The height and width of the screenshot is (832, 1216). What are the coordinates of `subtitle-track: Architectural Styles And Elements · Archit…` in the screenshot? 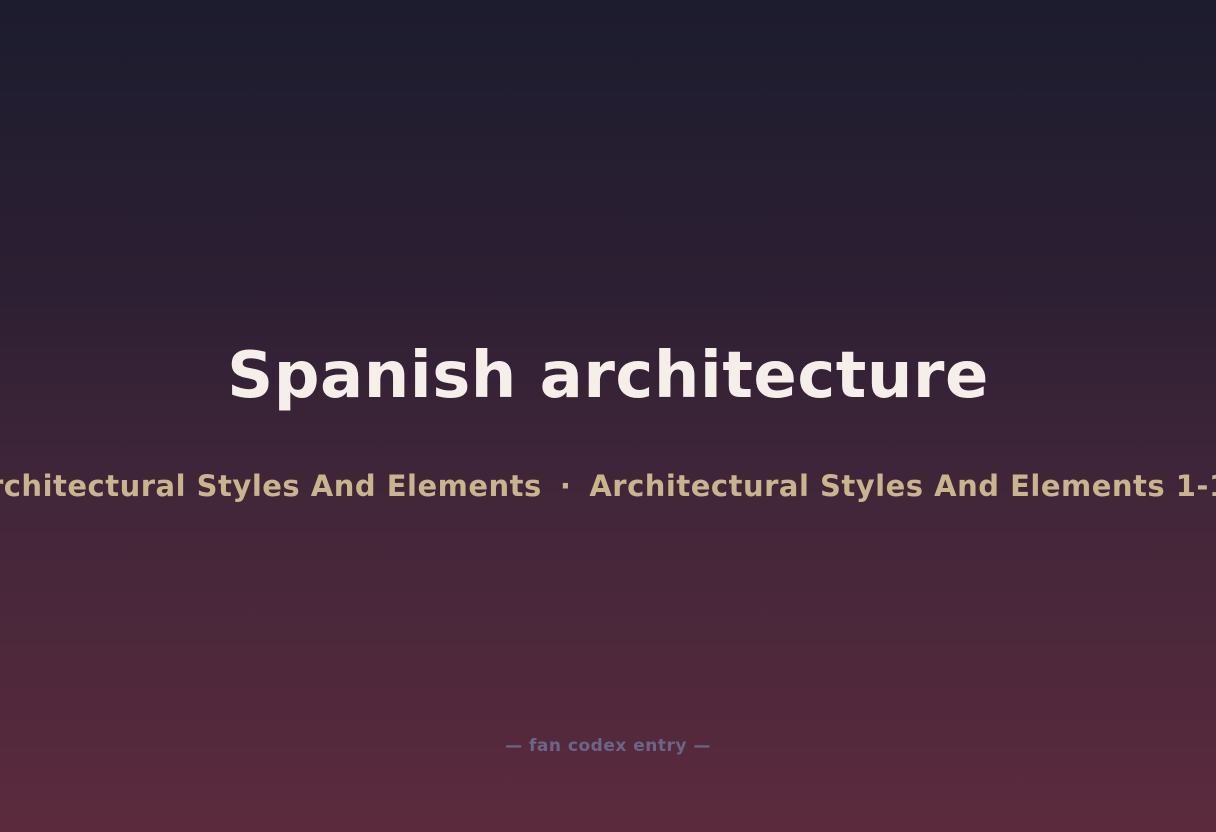 It's located at (608, 486).